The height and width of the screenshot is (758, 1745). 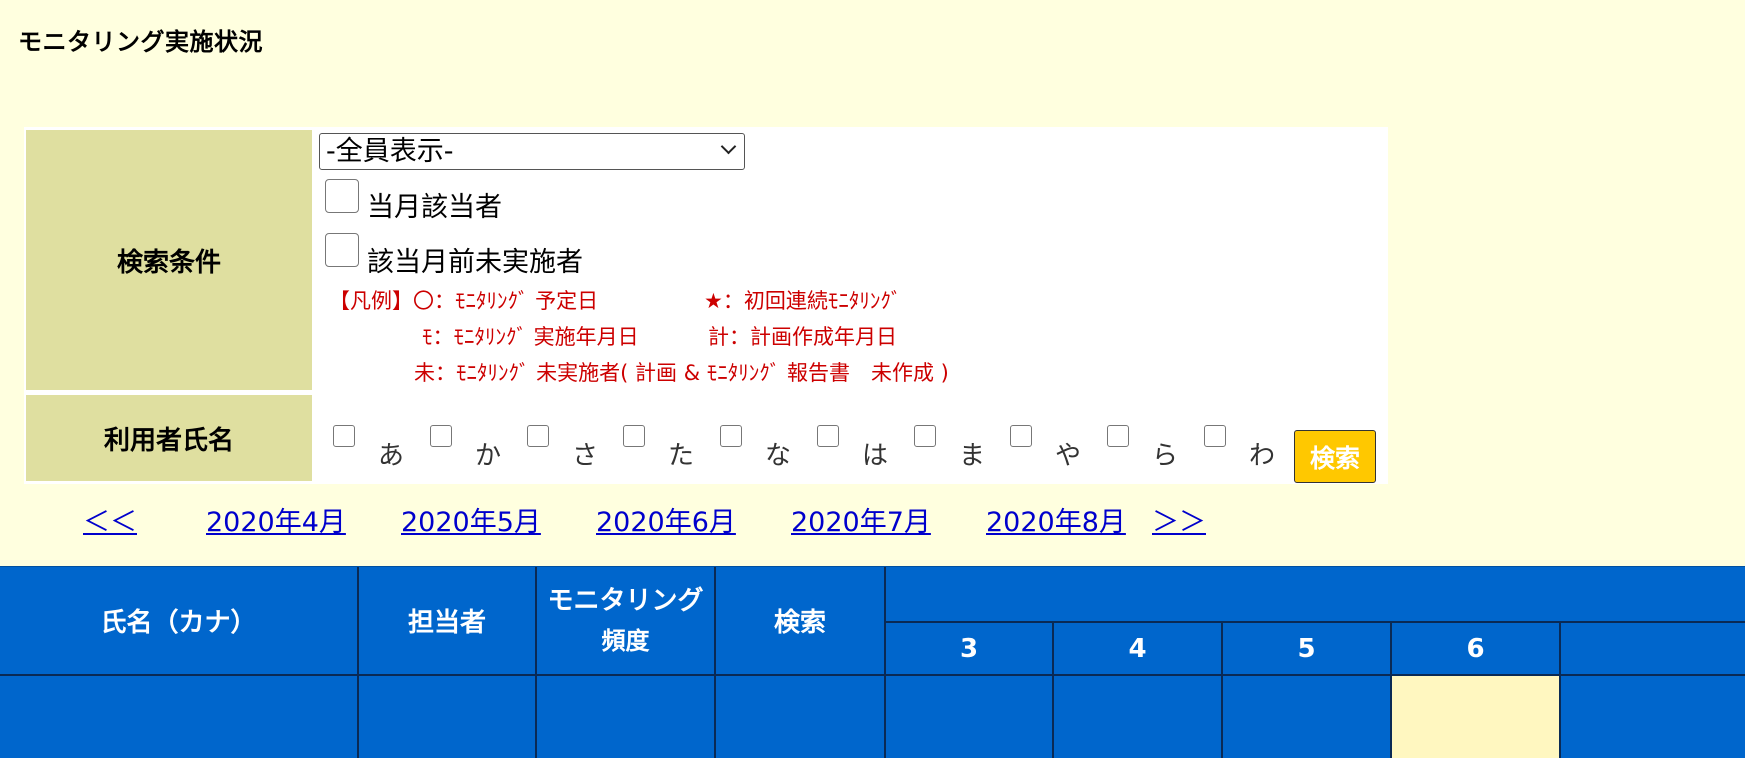 What do you see at coordinates (728, 146) in the screenshot?
I see `chevron-down-icon` at bounding box center [728, 146].